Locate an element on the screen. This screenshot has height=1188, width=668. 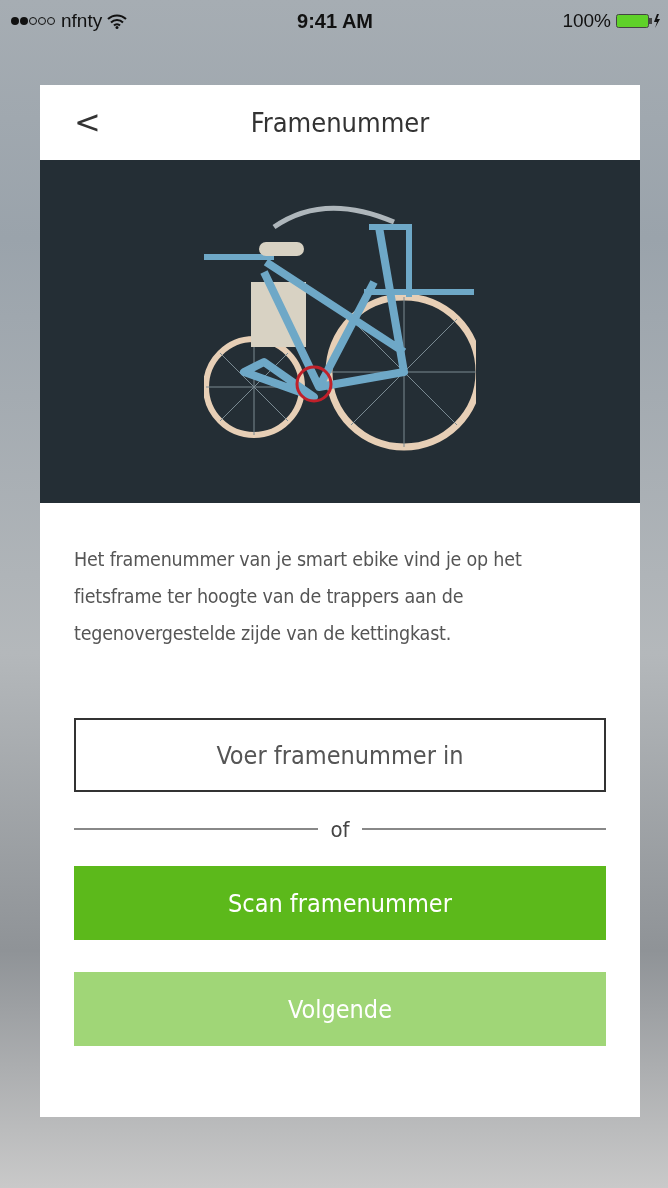
separator-label: of is located at coordinates (340, 829).